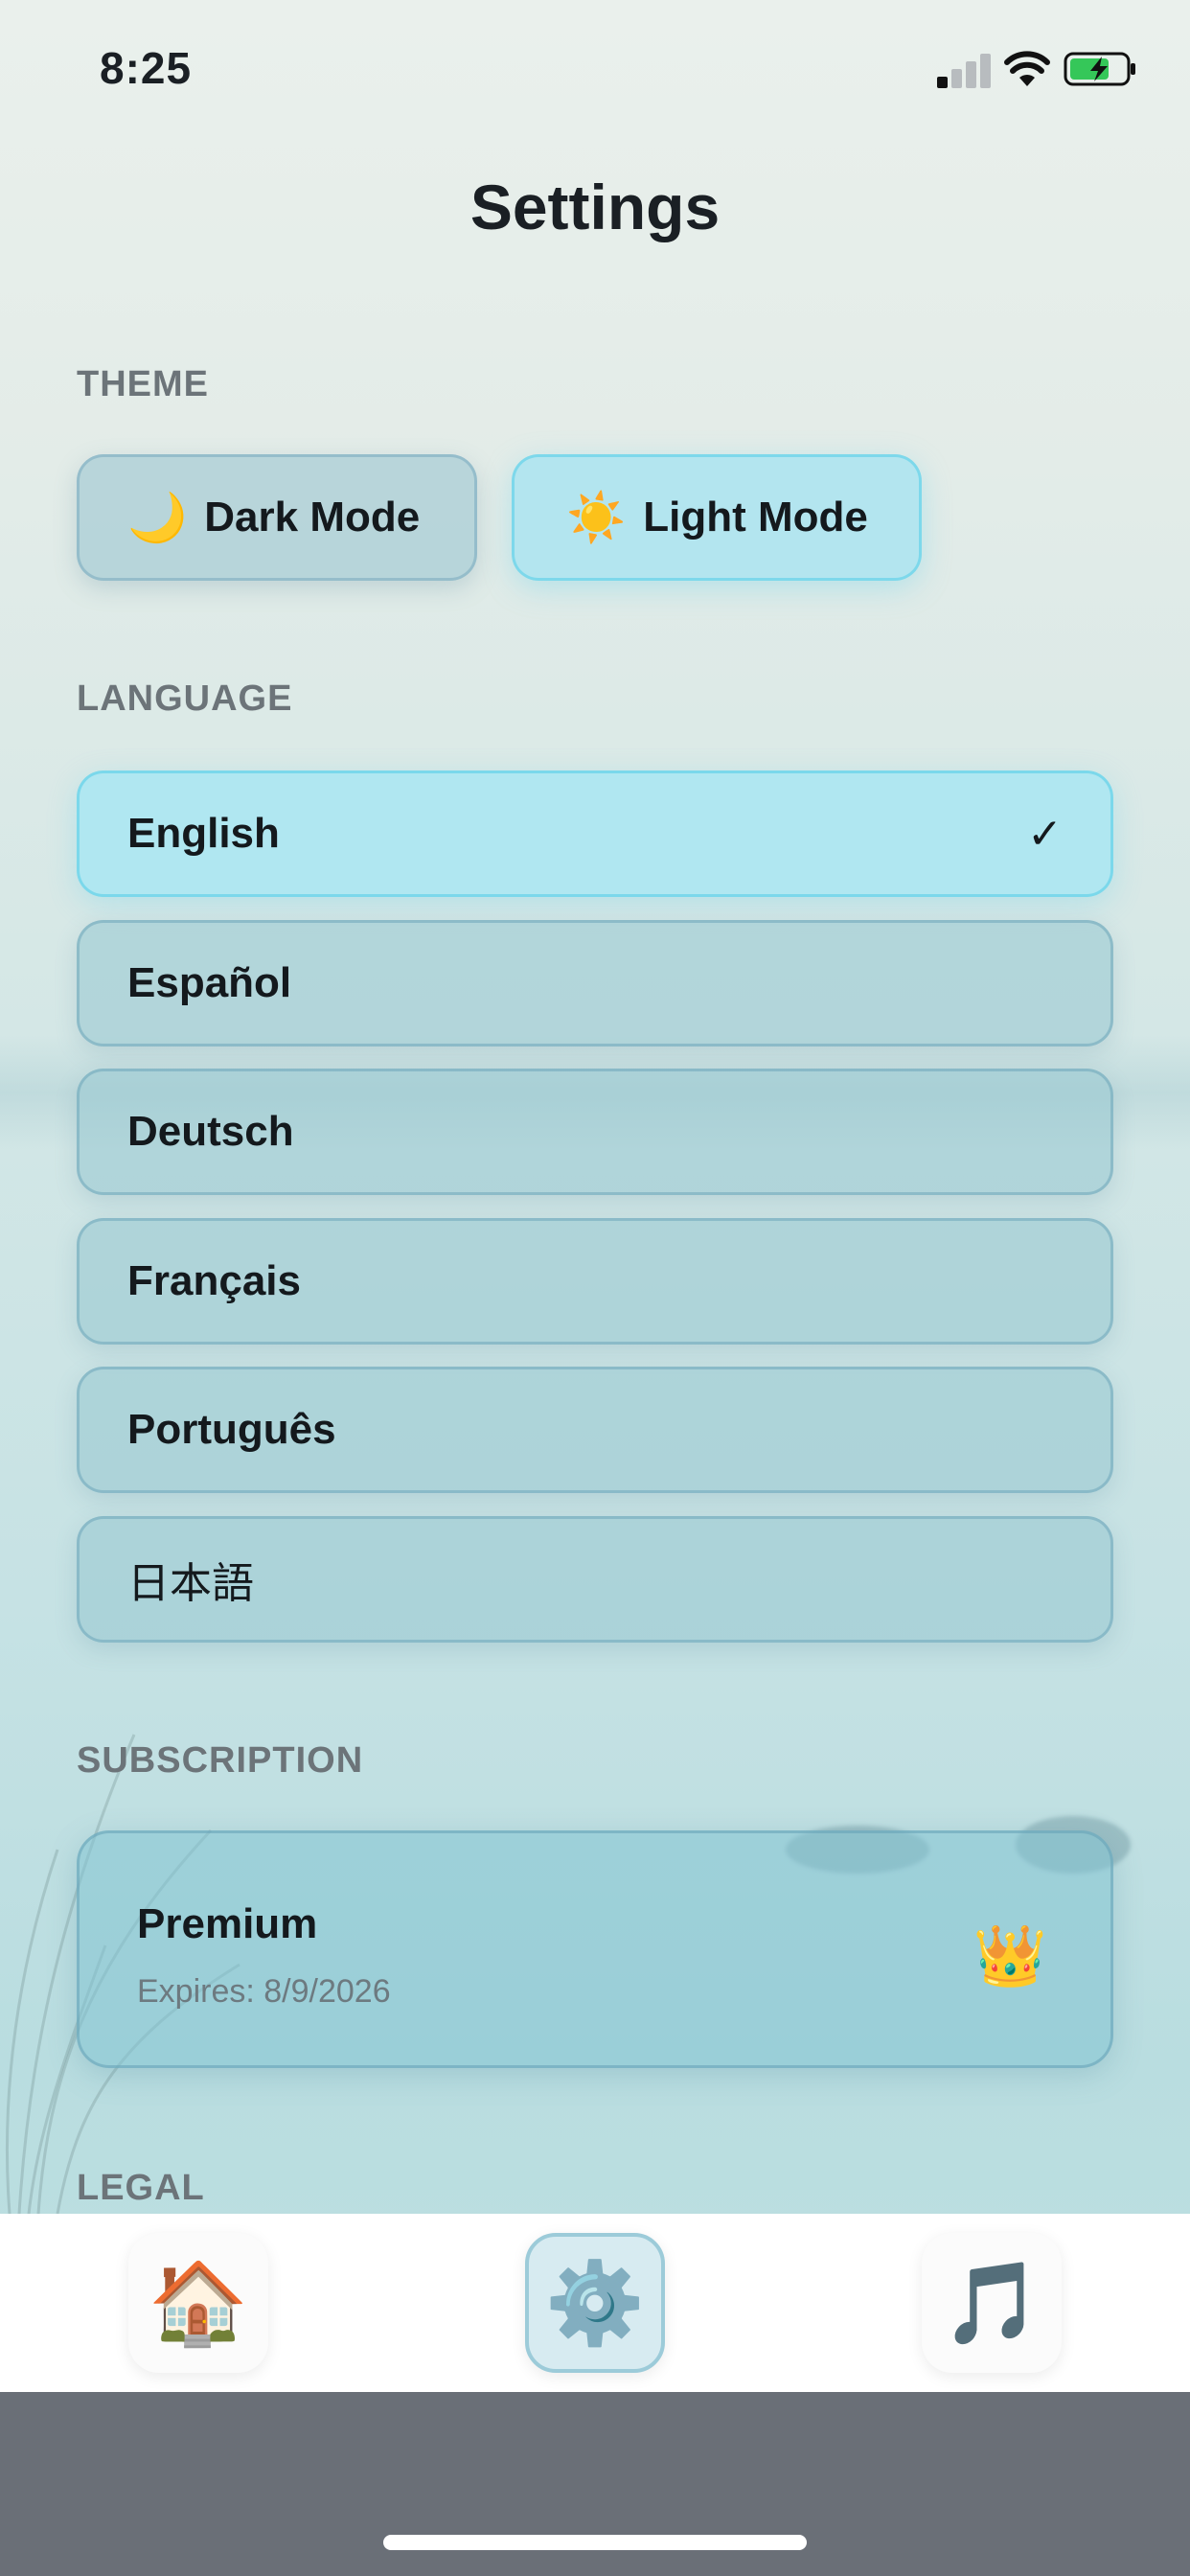 Image resolution: width=1190 pixels, height=2576 pixels. What do you see at coordinates (595, 983) in the screenshot?
I see `language-option-espanol: Español` at bounding box center [595, 983].